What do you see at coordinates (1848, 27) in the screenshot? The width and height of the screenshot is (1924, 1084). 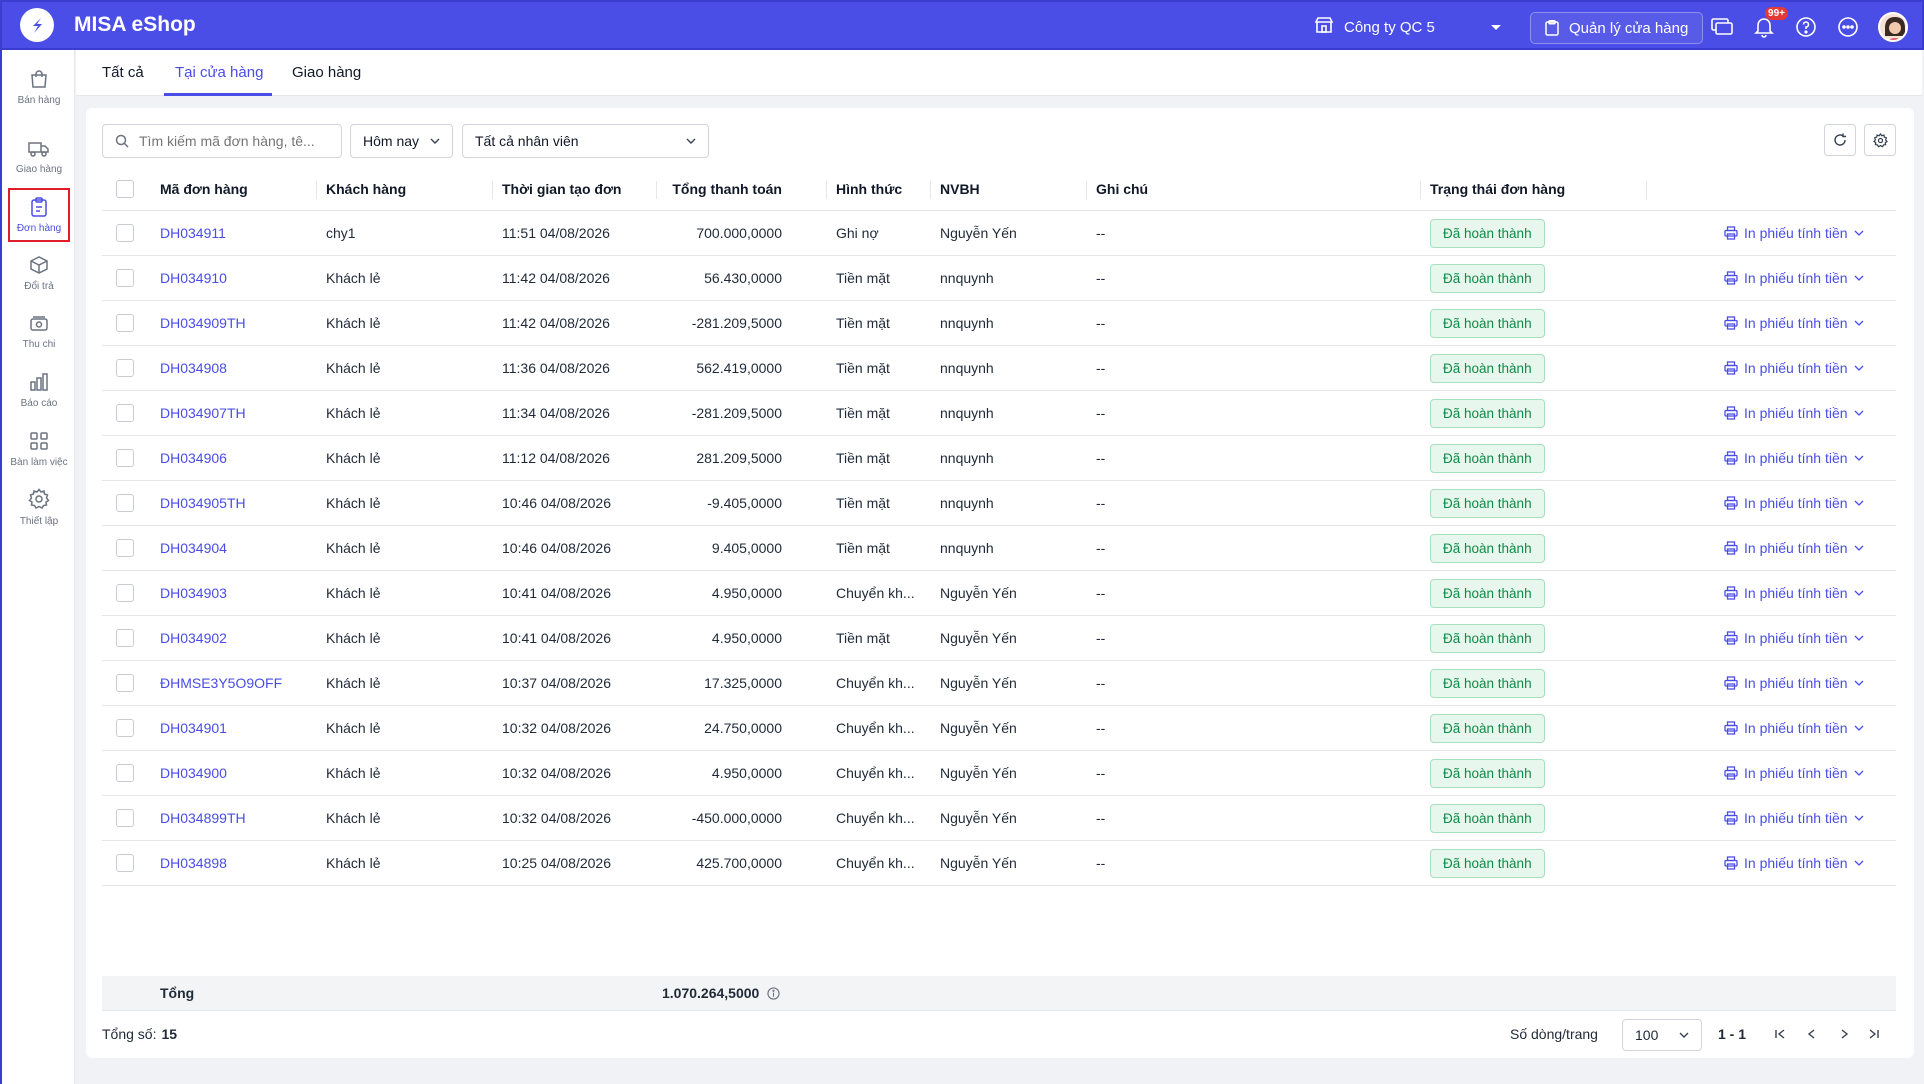 I see `more-icon` at bounding box center [1848, 27].